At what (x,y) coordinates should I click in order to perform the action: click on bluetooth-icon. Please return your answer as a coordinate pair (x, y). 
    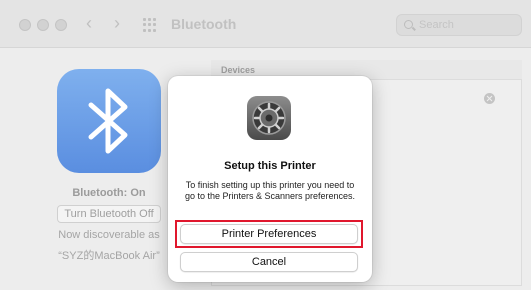
    Looking at the image, I should click on (108, 121).